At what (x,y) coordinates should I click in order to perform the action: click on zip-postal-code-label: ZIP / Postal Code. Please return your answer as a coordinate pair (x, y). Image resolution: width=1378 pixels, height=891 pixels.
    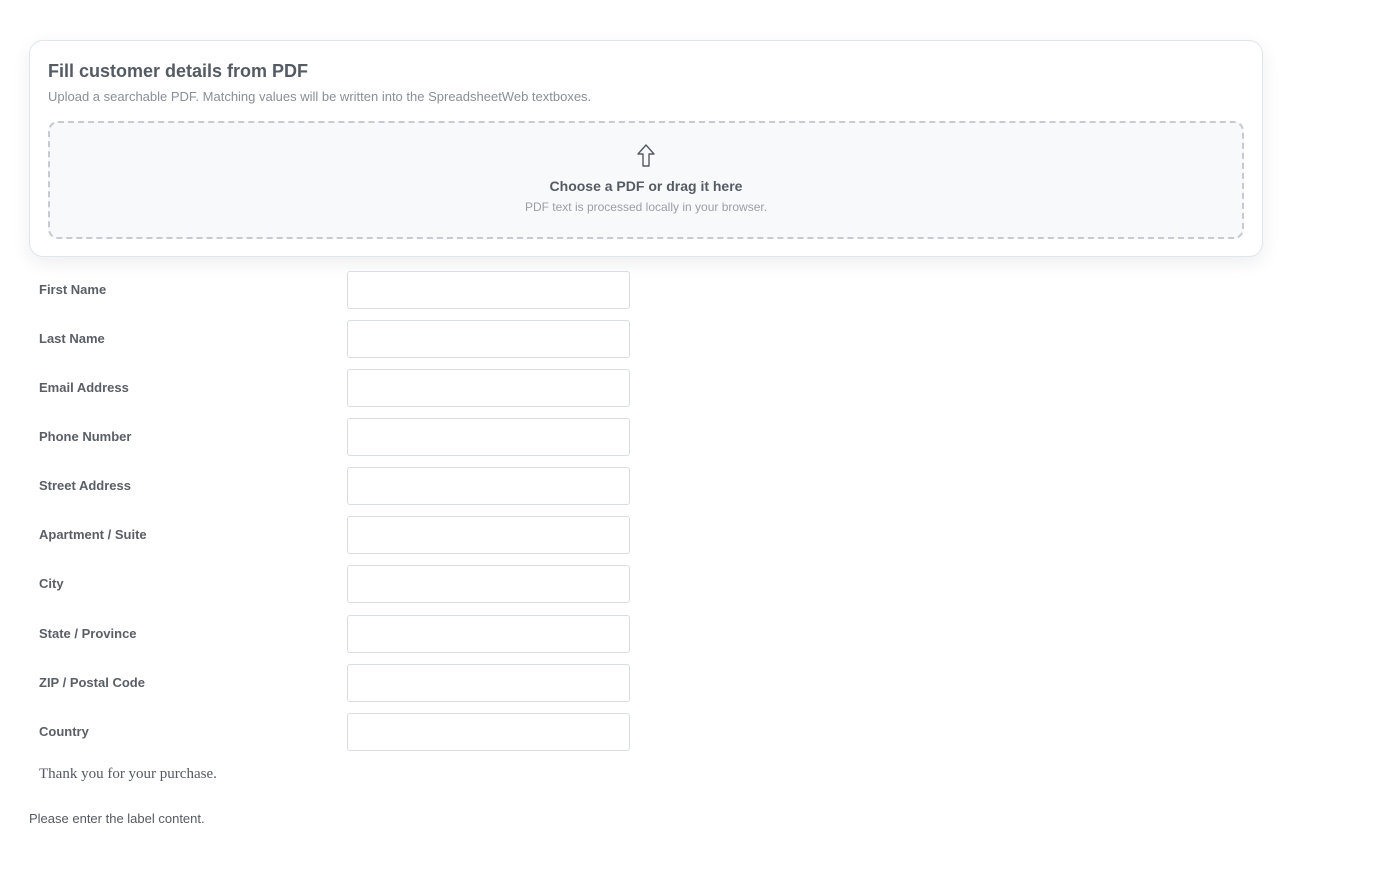
    Looking at the image, I should click on (92, 682).